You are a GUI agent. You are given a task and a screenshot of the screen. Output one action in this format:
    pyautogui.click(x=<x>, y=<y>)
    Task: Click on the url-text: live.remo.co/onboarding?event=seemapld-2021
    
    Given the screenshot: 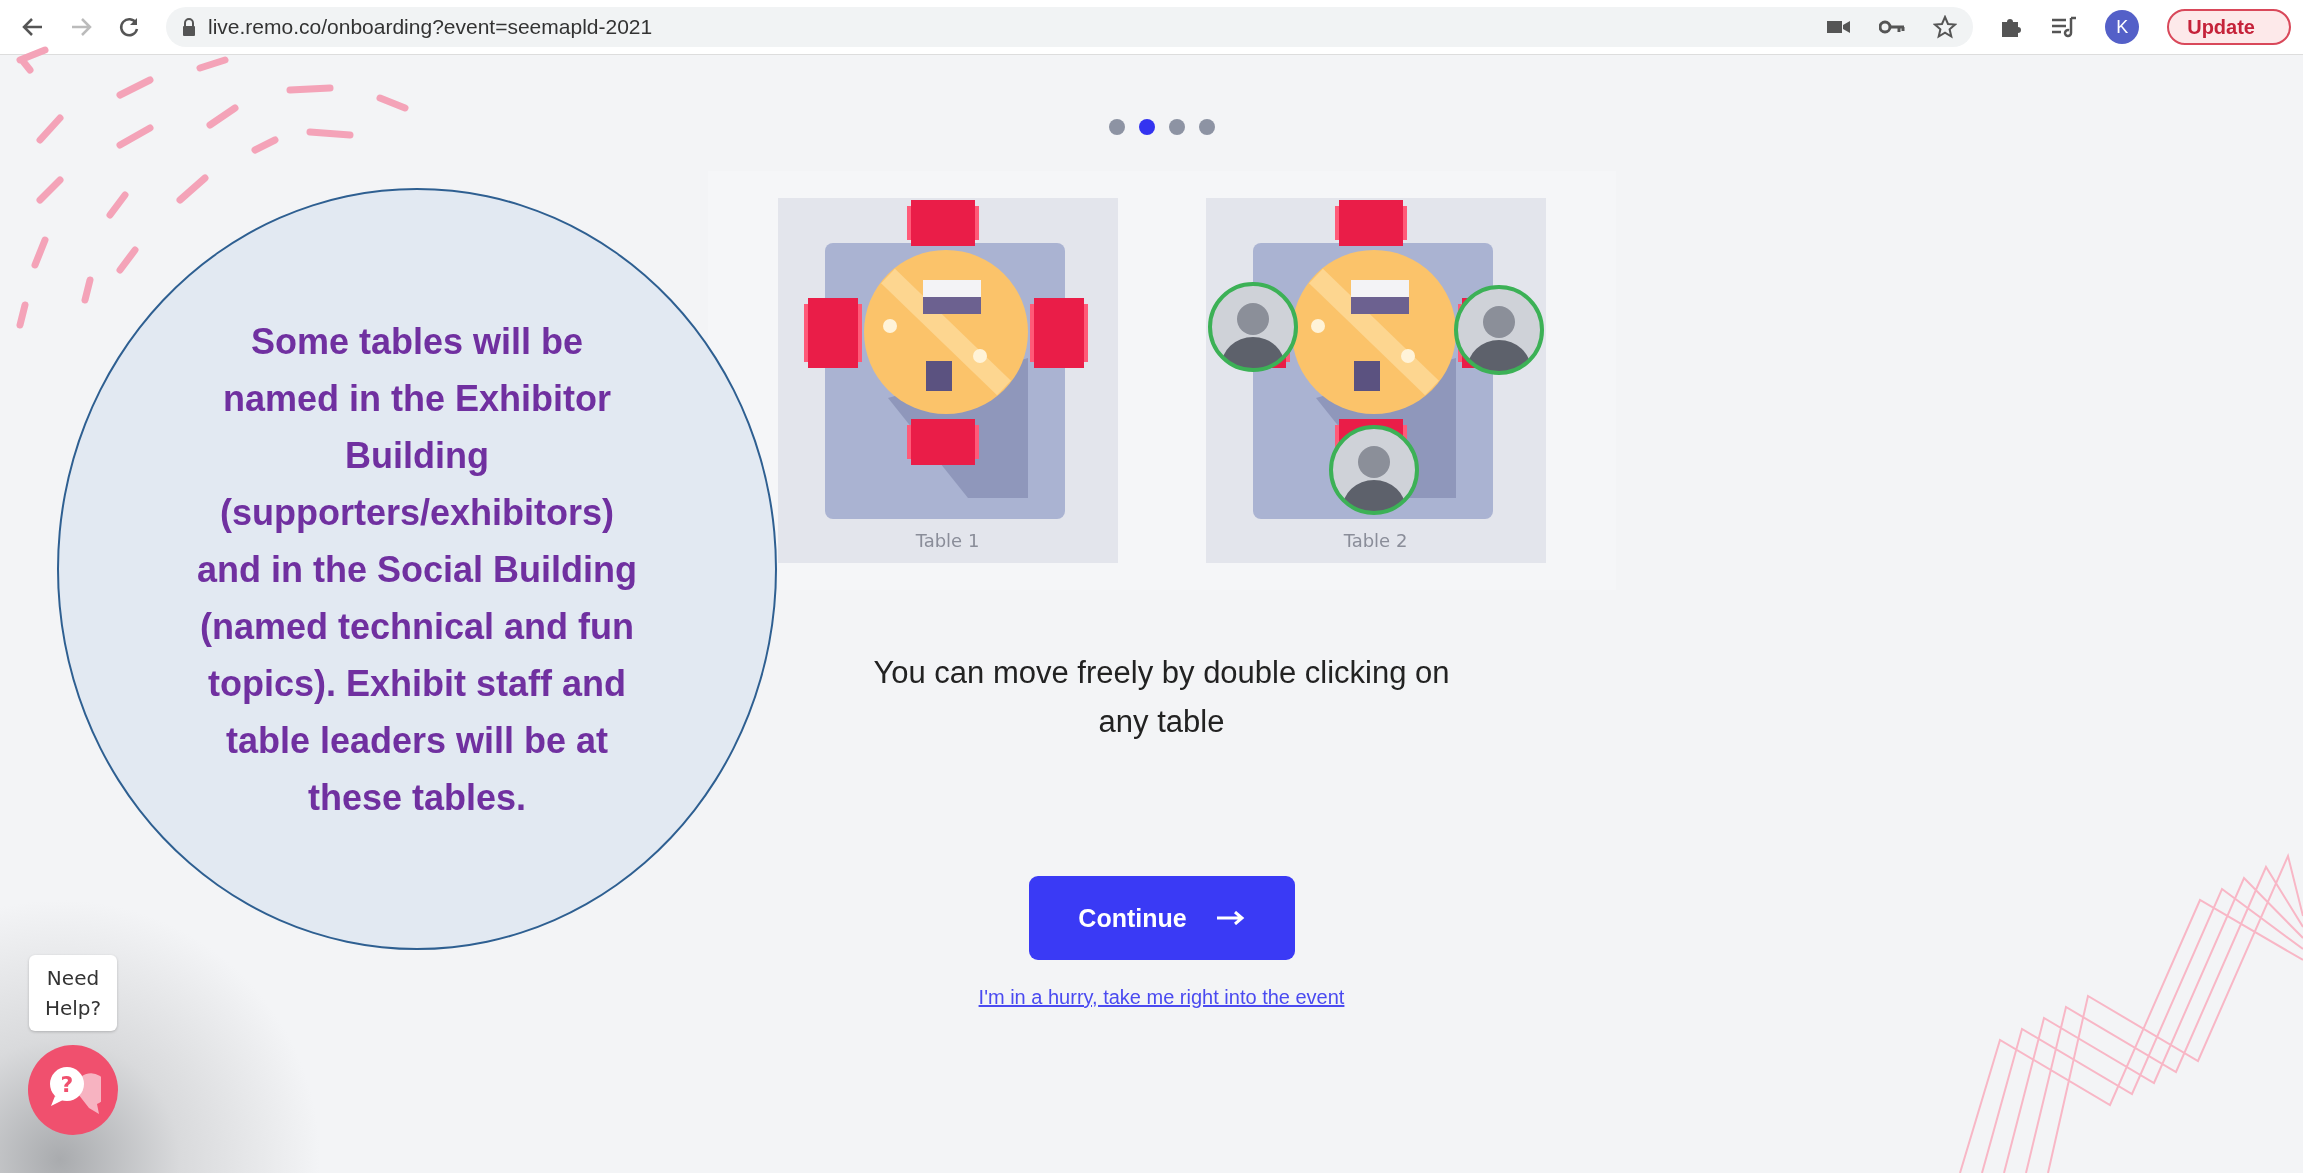 What is the action you would take?
    pyautogui.click(x=430, y=27)
    